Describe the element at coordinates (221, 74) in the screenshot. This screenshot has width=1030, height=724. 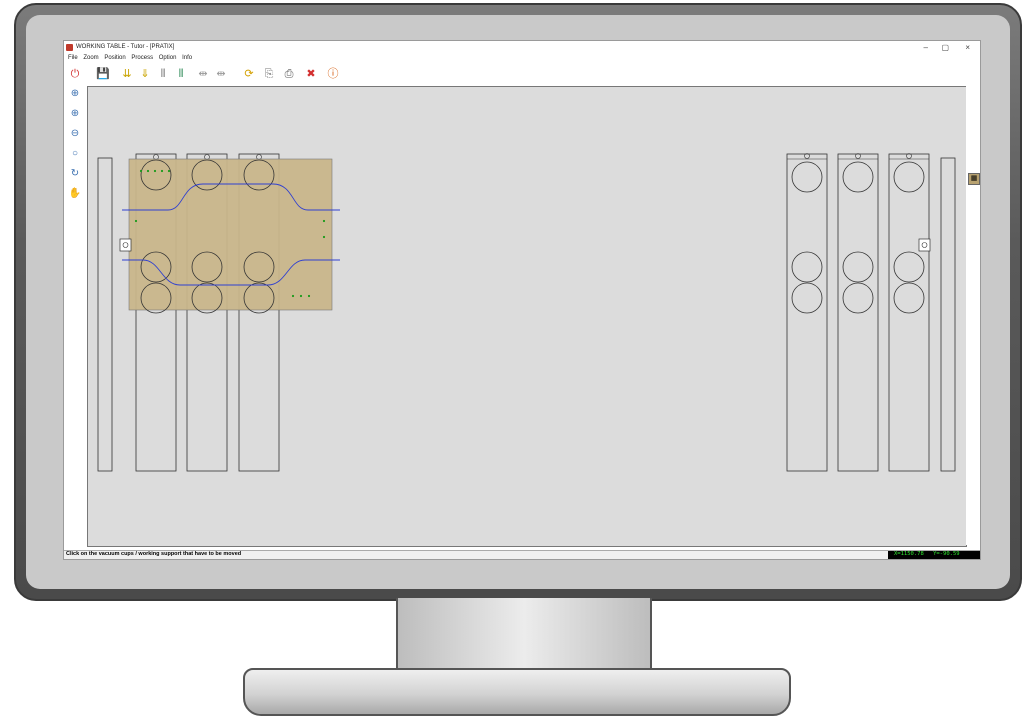
I see `spread-2-icon: ⇹` at that location.